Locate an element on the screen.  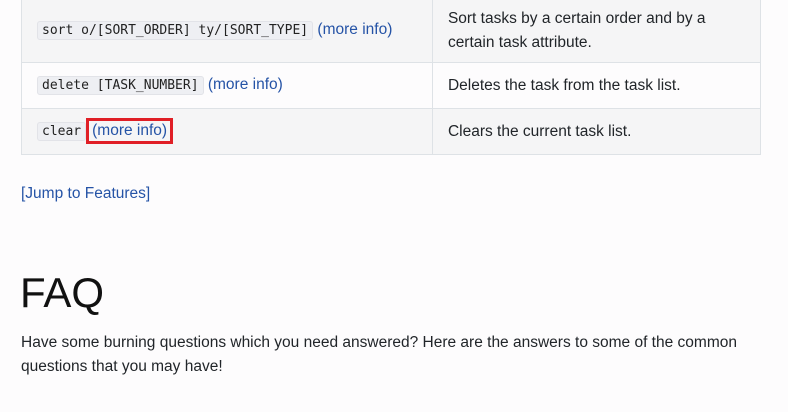
description-cell: Clears the current task list. is located at coordinates (596, 131).